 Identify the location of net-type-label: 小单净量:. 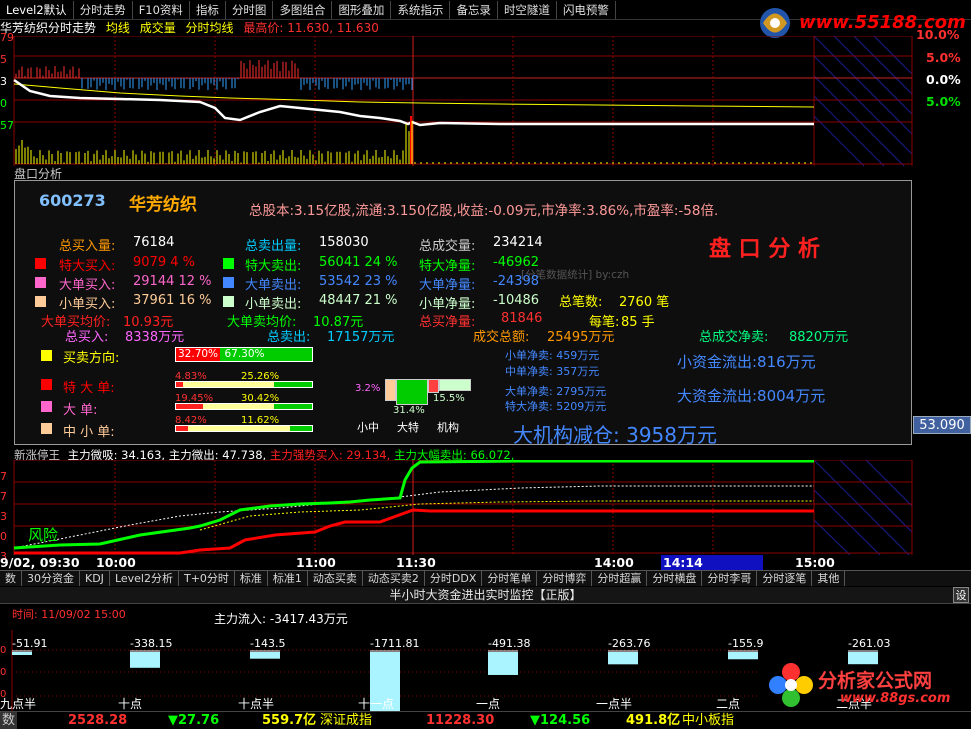
(447, 304).